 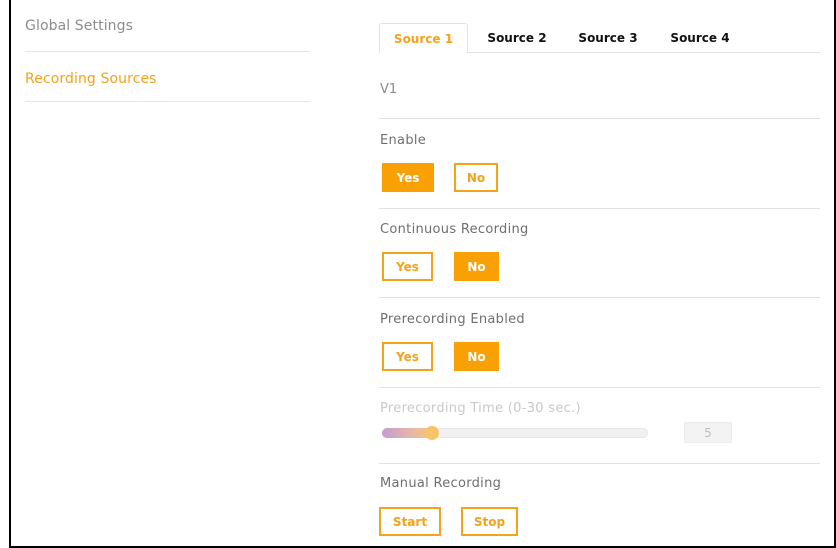 What do you see at coordinates (10, 274) in the screenshot?
I see `window-border-left` at bounding box center [10, 274].